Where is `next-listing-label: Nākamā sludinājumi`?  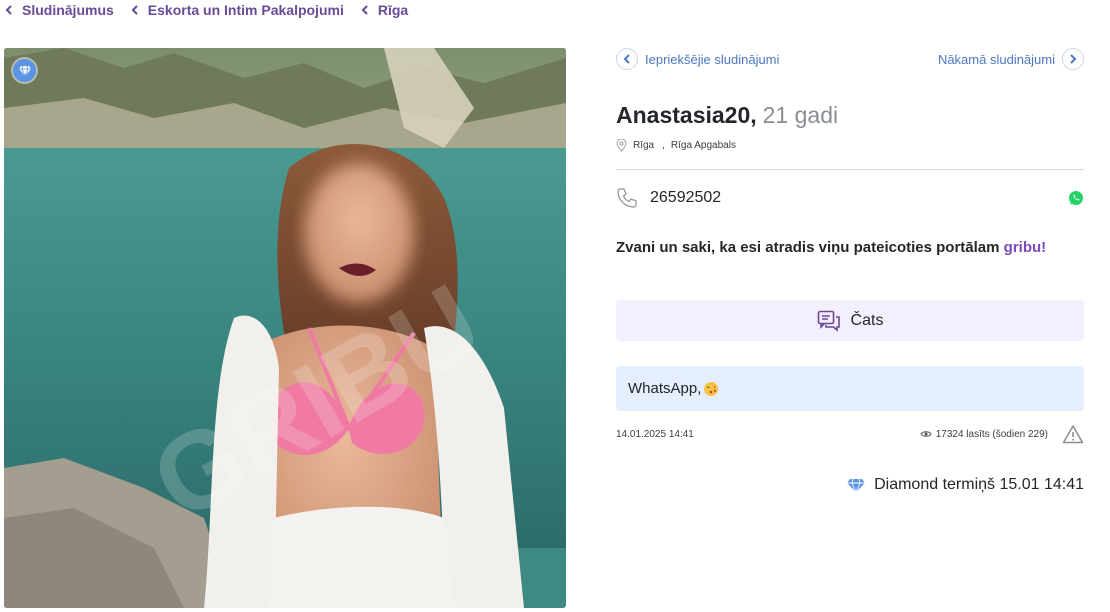
next-listing-label: Nākamā sludinājumi is located at coordinates (996, 59).